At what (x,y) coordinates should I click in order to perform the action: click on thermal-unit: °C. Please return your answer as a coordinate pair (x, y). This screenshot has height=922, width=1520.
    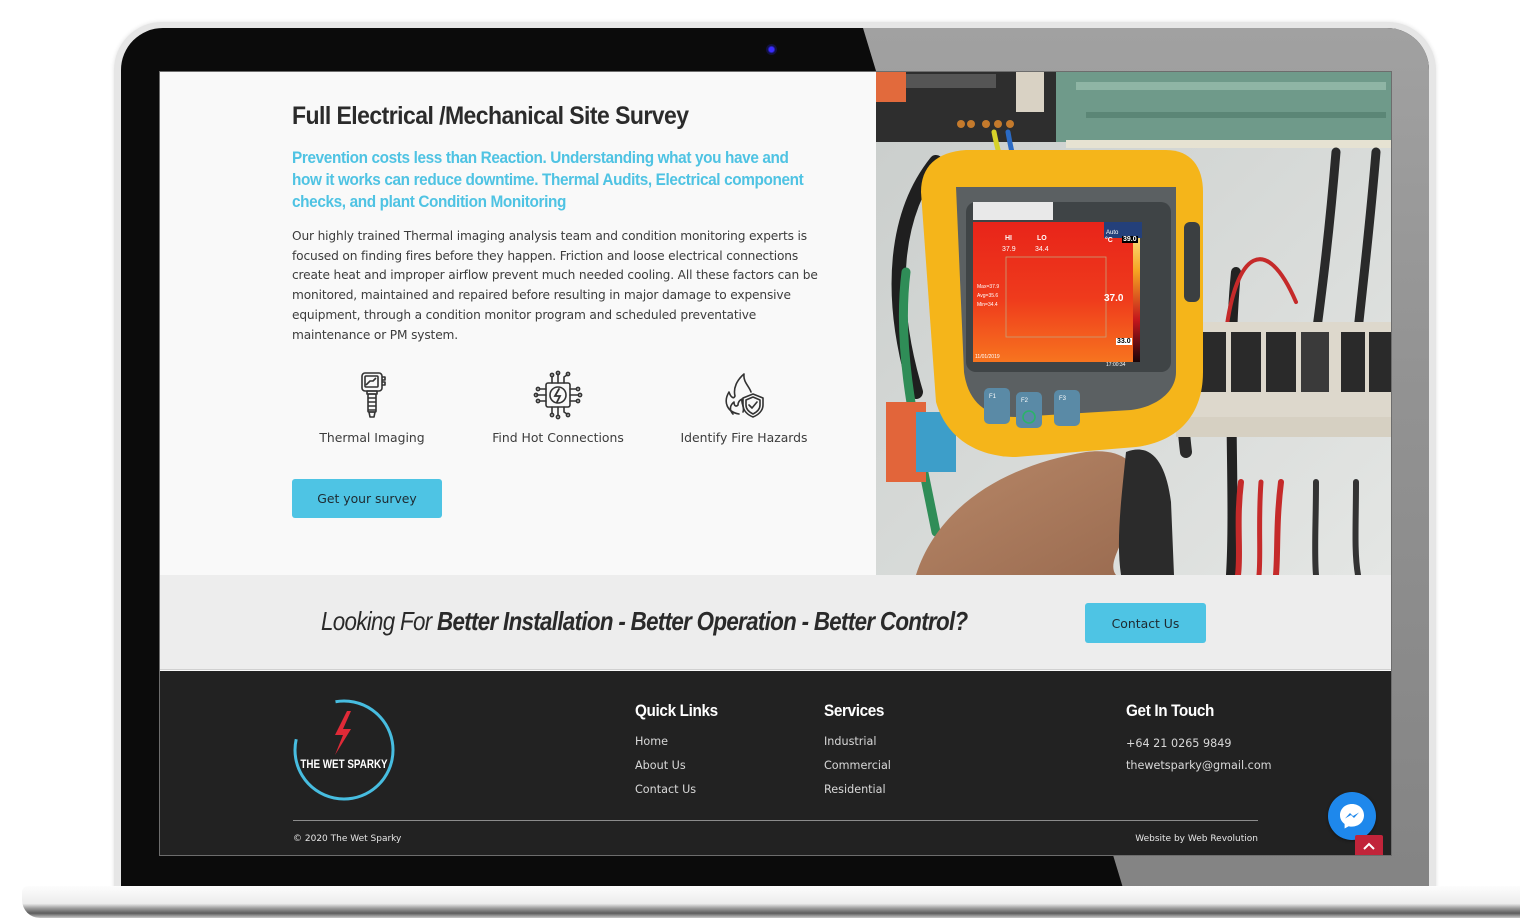
    Looking at the image, I should click on (1109, 240).